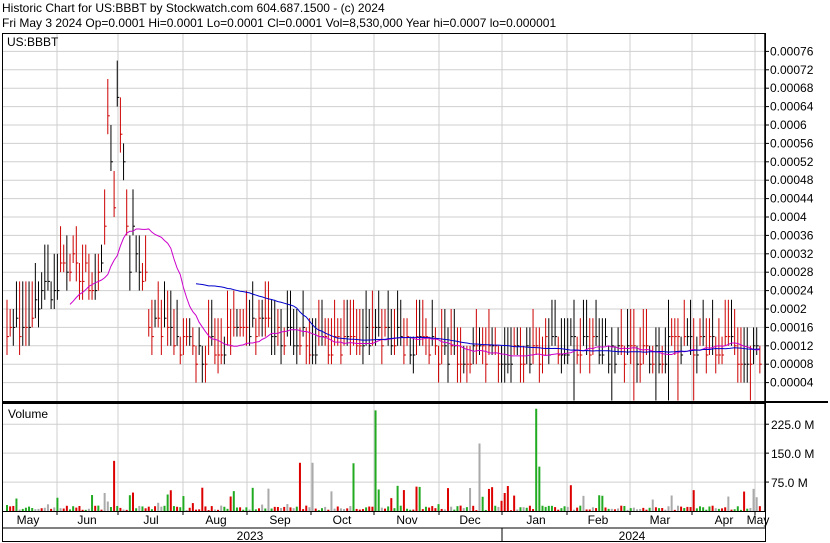  Describe the element at coordinates (342, 520) in the screenshot. I see `month-label: Oct` at that location.